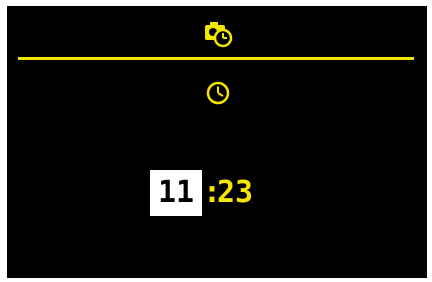 The width and height of the screenshot is (432, 282). Describe the element at coordinates (235, 193) in the screenshot. I see `minutes-field: 23` at that location.